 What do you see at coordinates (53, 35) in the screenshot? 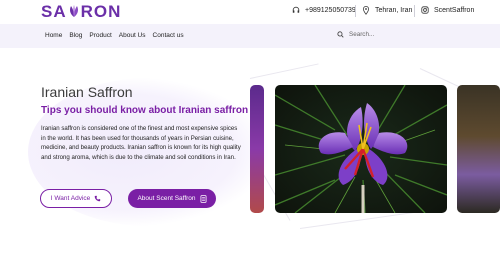
I see `nav-item-home: Home` at bounding box center [53, 35].